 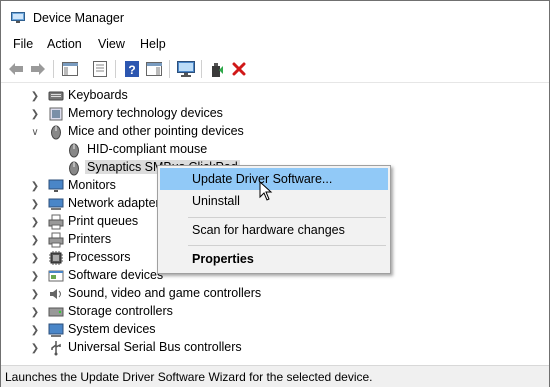 What do you see at coordinates (274, 201) in the screenshot?
I see `menu-item-uninstall: Uninstall` at bounding box center [274, 201].